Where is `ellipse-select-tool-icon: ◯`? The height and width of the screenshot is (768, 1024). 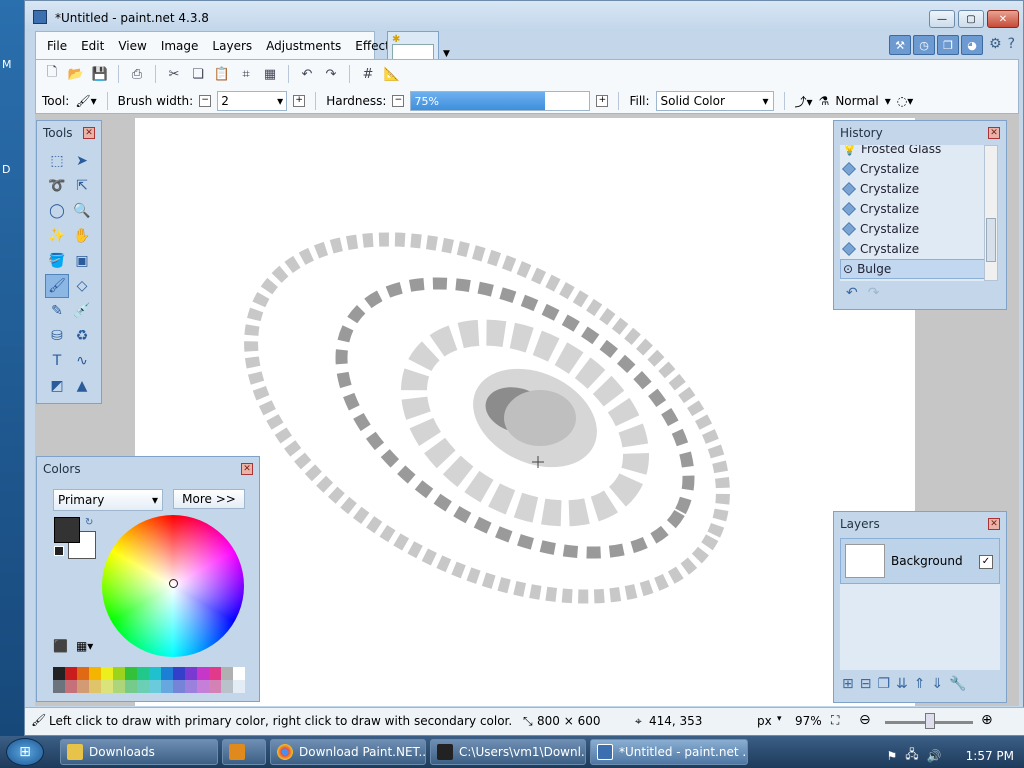
ellipse-select-tool-icon: ◯ is located at coordinates (57, 211).